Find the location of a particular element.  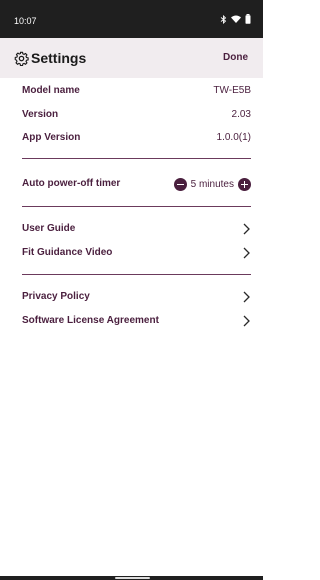

version-row: Version 2.03 is located at coordinates (136, 115).